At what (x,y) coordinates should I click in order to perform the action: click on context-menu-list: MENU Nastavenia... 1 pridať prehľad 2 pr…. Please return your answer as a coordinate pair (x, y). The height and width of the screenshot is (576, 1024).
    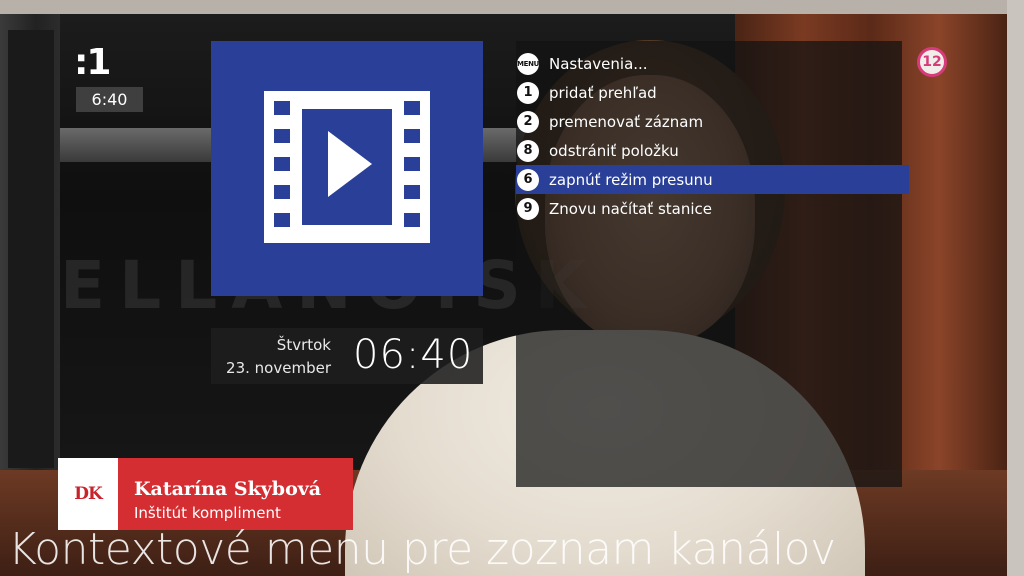
    Looking at the image, I should click on (712, 136).